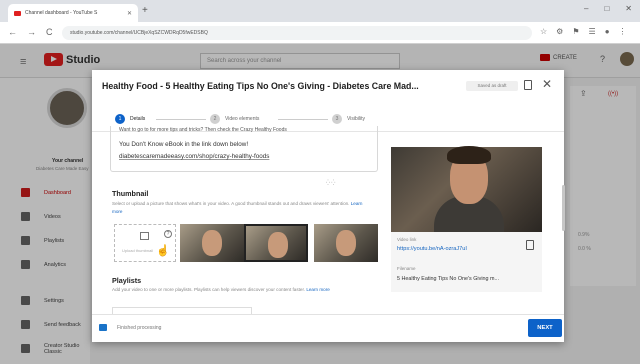 The image size is (640, 364). What do you see at coordinates (215, 119) in the screenshot?
I see `step-dot-video-elements: 2` at bounding box center [215, 119].